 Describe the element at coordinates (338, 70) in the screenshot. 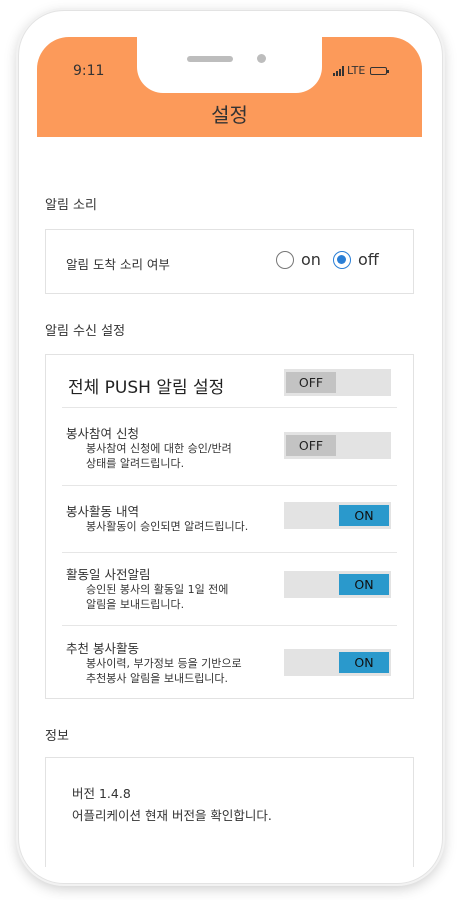

I see `signal-icon` at that location.